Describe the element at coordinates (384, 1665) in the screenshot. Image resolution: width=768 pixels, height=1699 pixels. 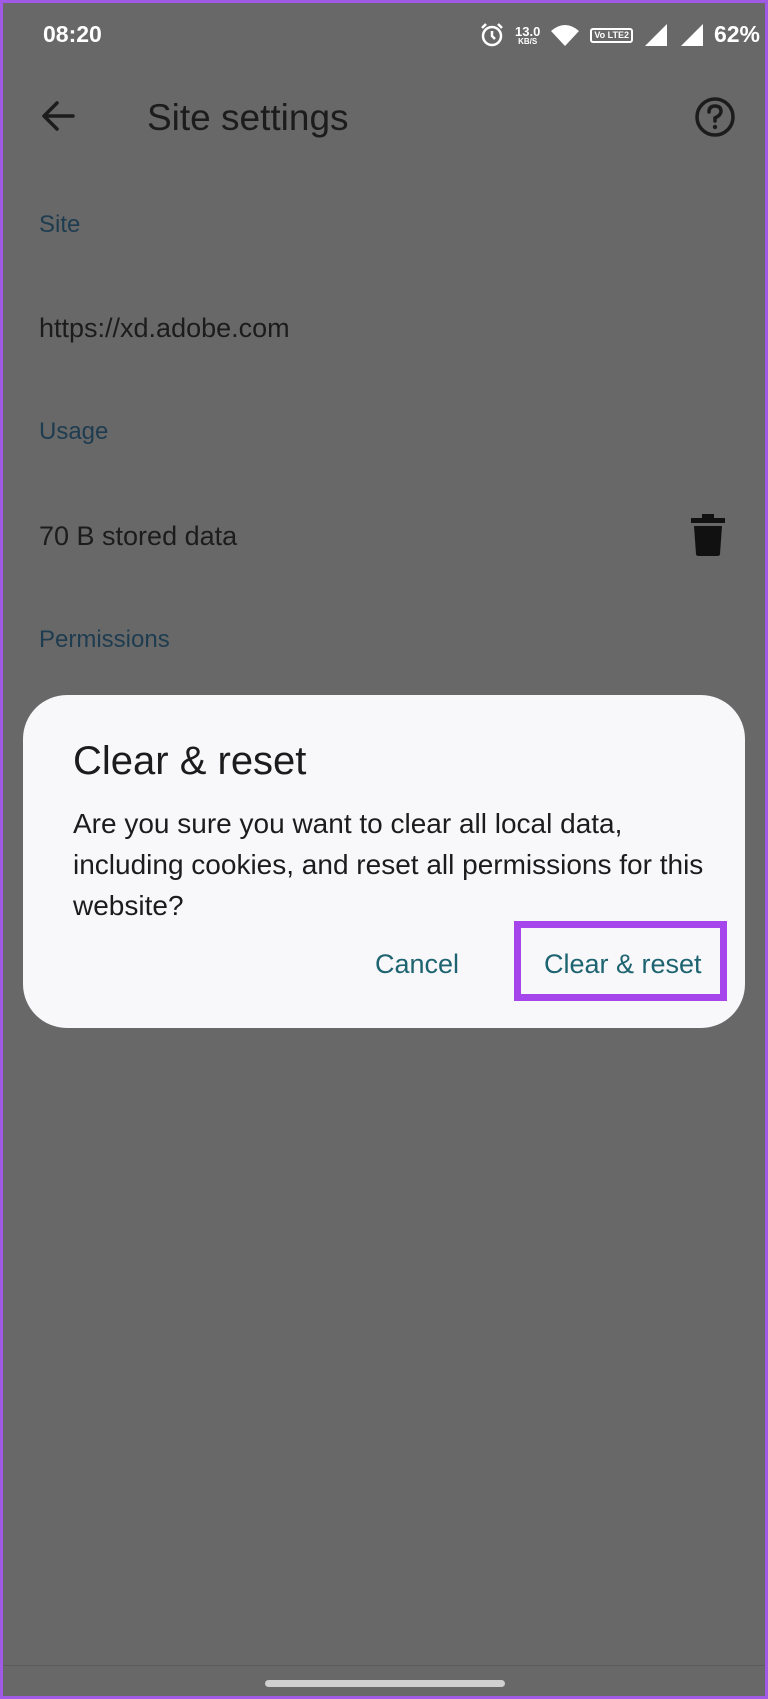
I see `nav-divider` at that location.